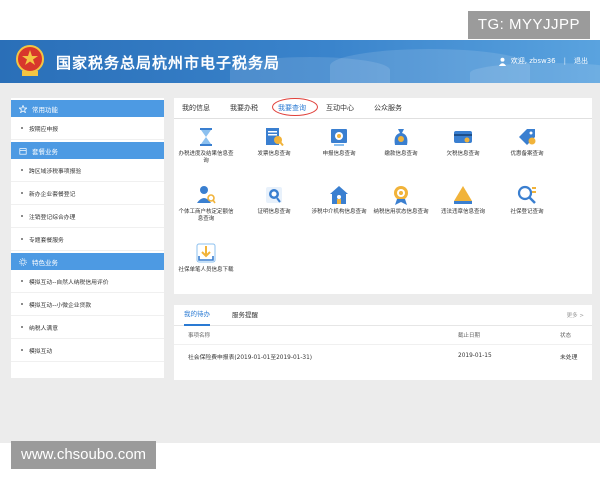 This screenshot has height=480, width=600. Describe the element at coordinates (528, 25) in the screenshot. I see `telegram-watermark: TG: MYYJJPP` at that location.